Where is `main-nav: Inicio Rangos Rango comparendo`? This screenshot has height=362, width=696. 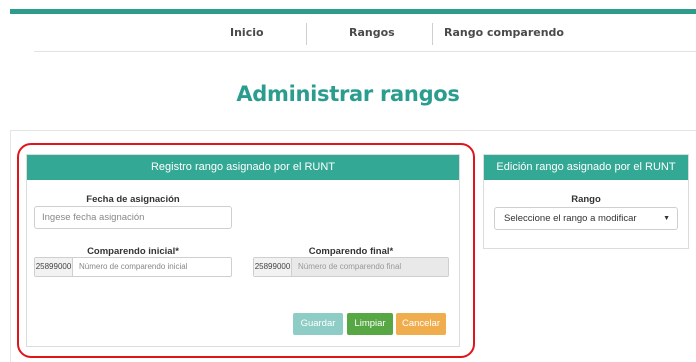
main-nav: Inicio Rangos Rango comparendo is located at coordinates (365, 35).